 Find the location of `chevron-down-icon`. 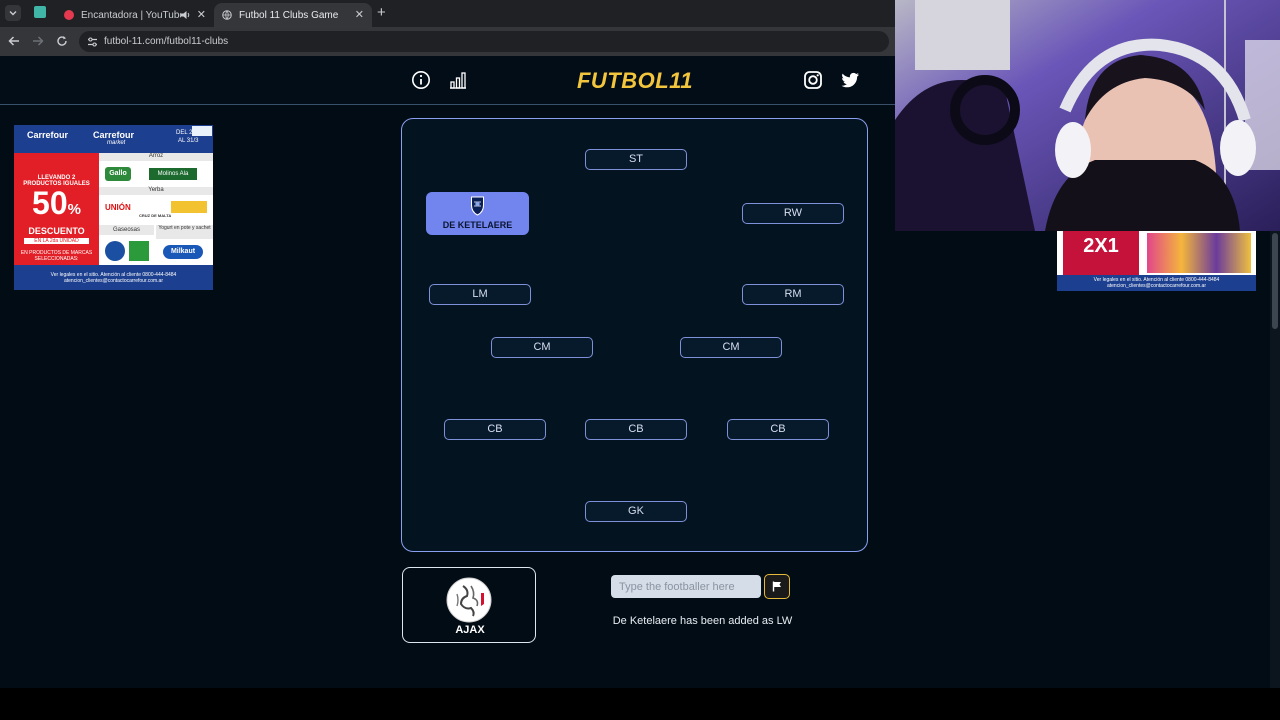

chevron-down-icon is located at coordinates (13, 13).